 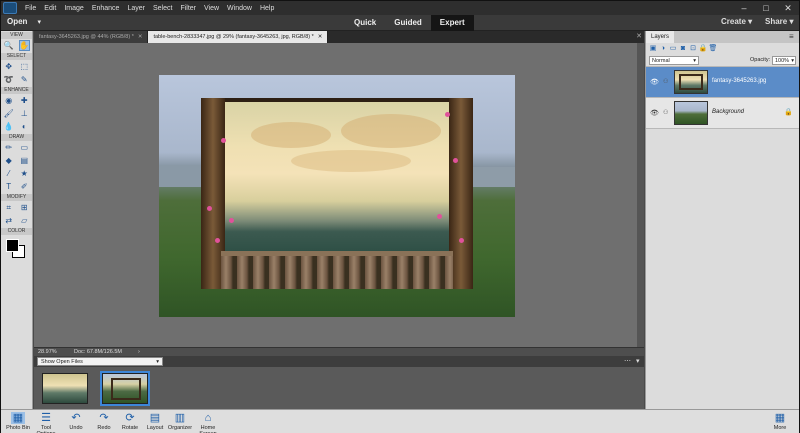 I want to click on blur-tool-icon: 💧, so click(x=8, y=126).